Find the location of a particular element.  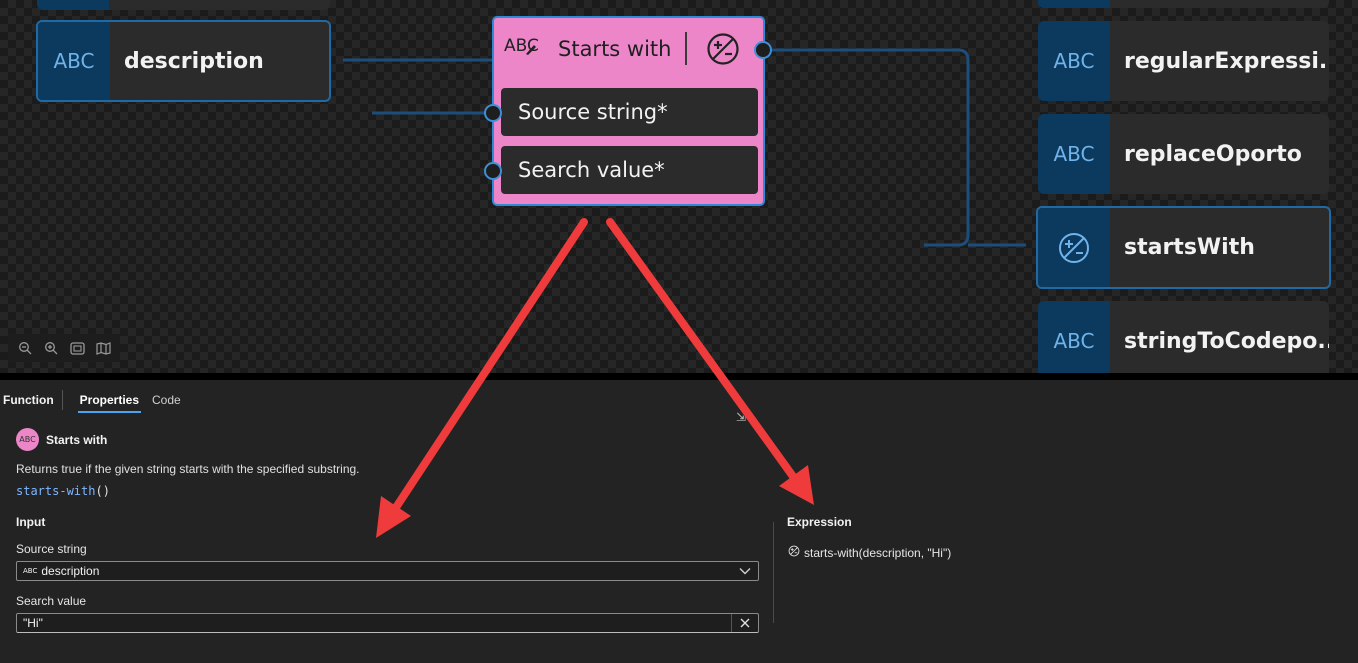

function-node-header: ABC Starts with is located at coordinates (628, 50).